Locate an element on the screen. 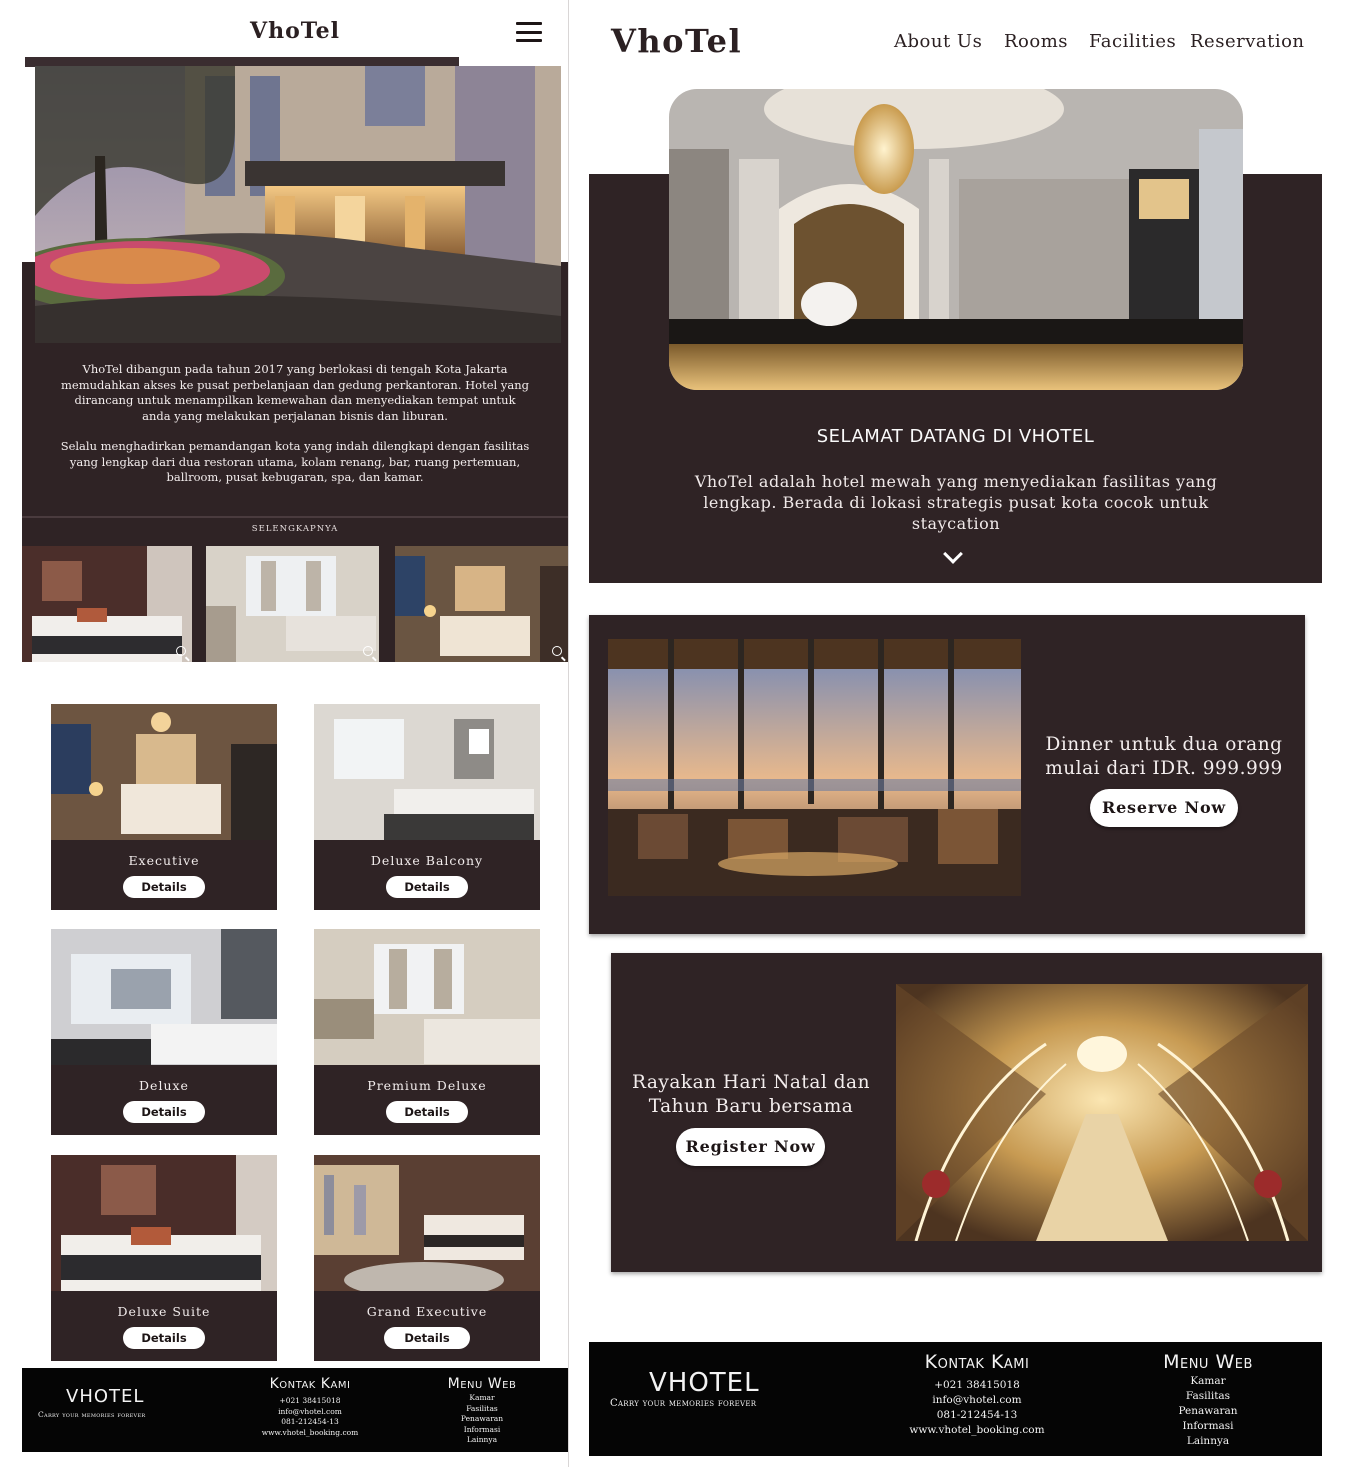  room-card-deluxe-balcony: Deluxe Balcony Details is located at coordinates (427, 807).